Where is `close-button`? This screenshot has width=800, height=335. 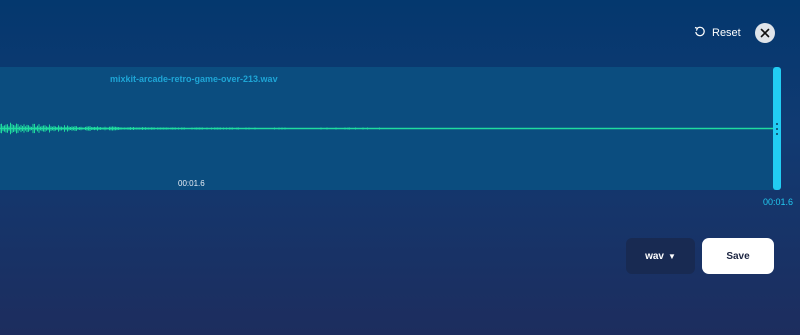 close-button is located at coordinates (765, 33).